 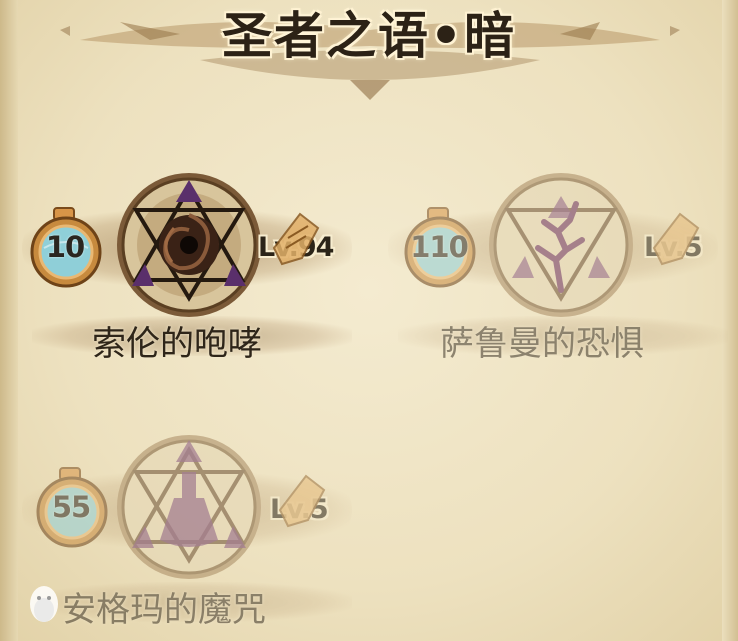 I want to click on mana-cost-value: 110, so click(x=439, y=247).